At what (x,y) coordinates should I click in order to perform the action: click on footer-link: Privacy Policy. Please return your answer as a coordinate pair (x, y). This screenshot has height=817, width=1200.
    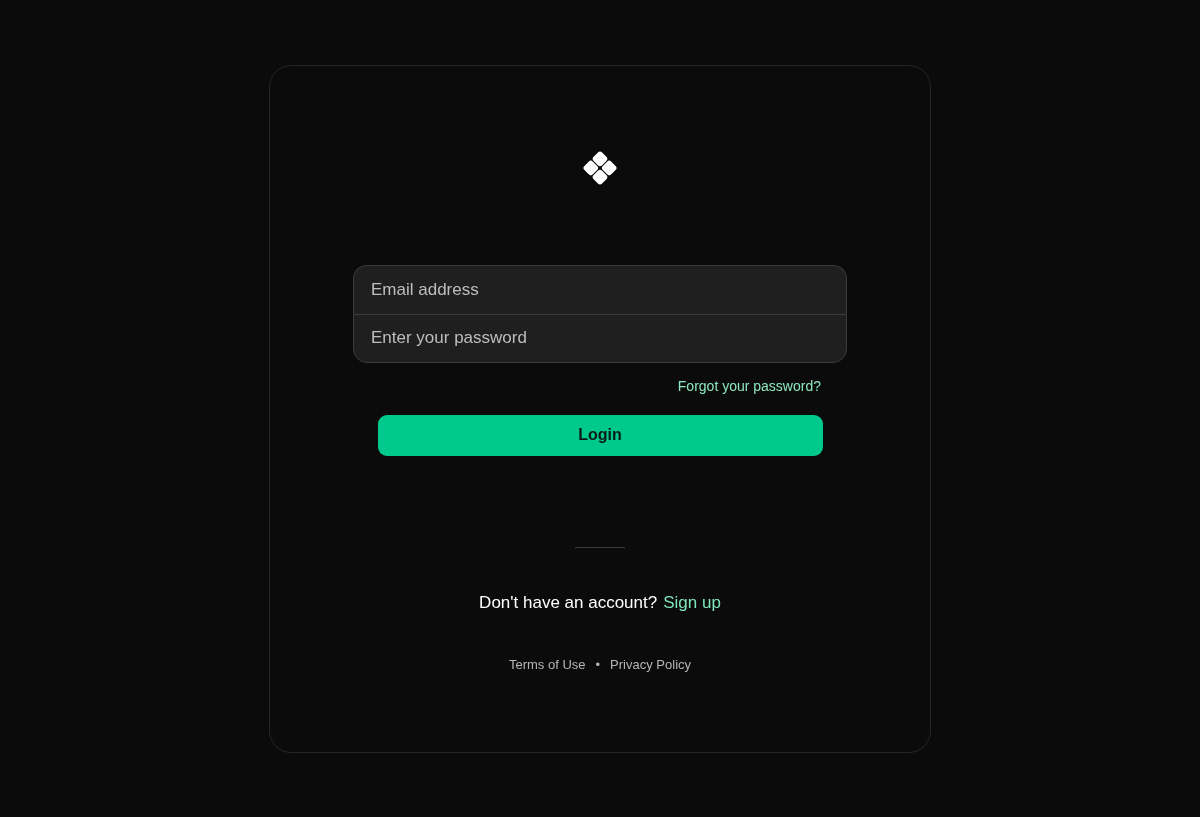
    Looking at the image, I should click on (651, 665).